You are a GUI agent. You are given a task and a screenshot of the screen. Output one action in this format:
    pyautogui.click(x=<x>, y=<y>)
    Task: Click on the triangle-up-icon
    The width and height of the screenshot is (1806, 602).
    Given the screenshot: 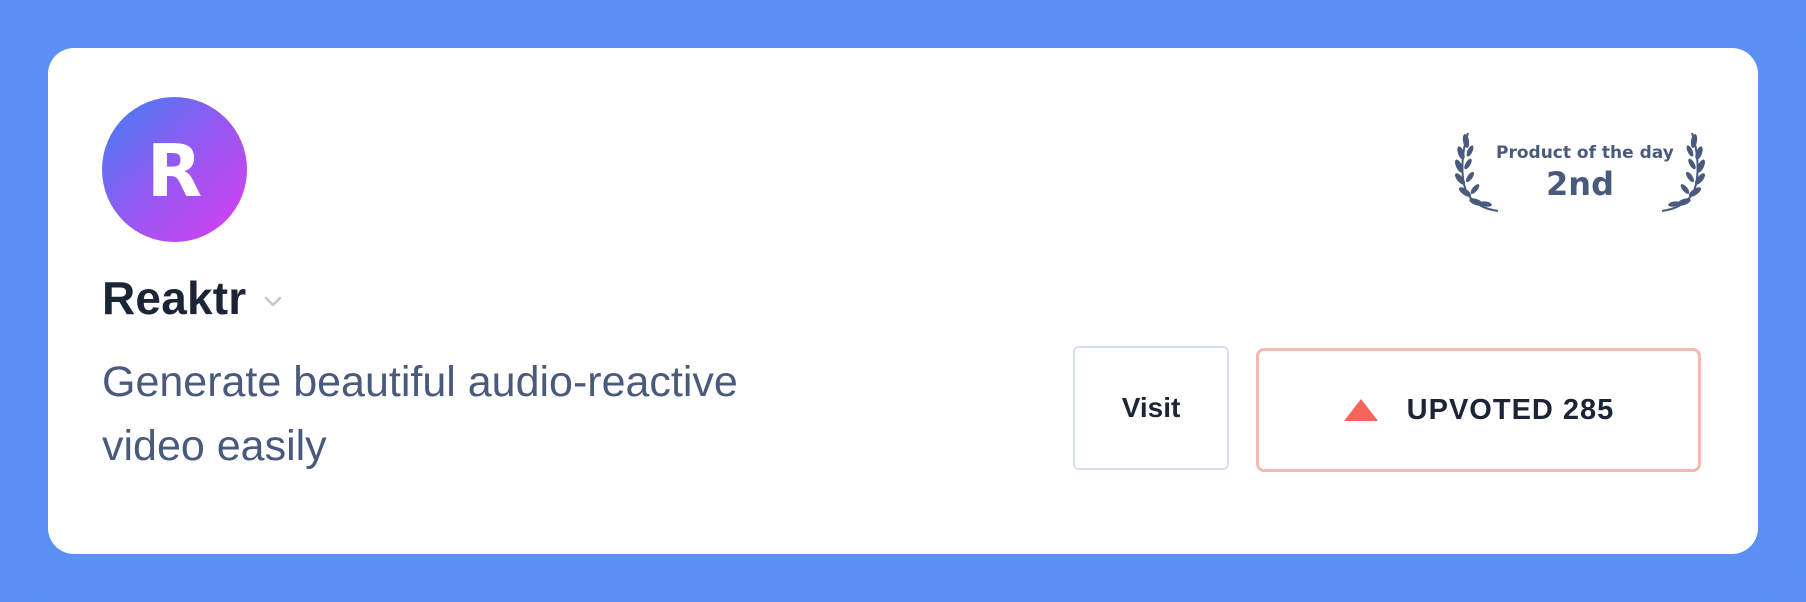 What is the action you would take?
    pyautogui.click(x=1360, y=410)
    